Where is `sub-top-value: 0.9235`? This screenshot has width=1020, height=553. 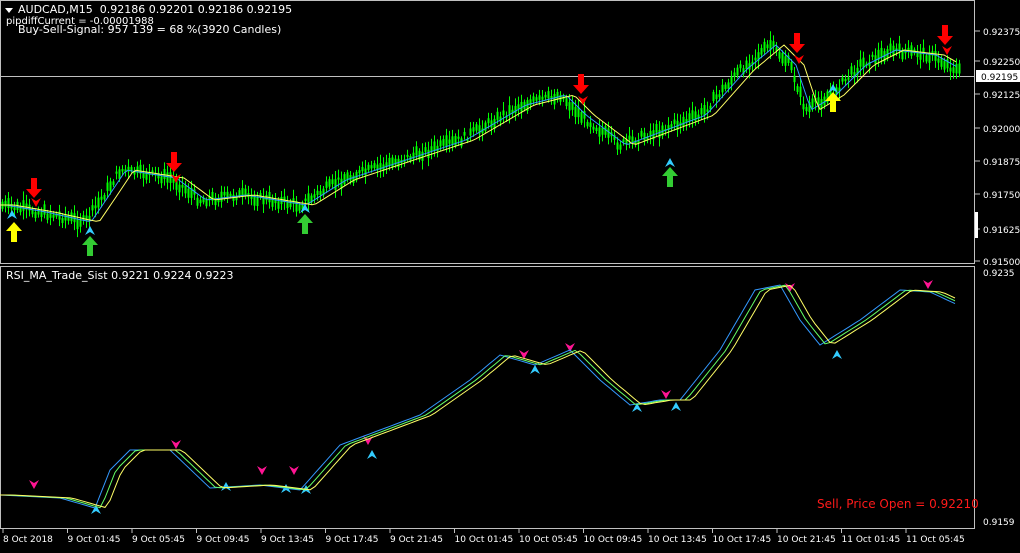 sub-top-value: 0.9235 is located at coordinates (999, 274).